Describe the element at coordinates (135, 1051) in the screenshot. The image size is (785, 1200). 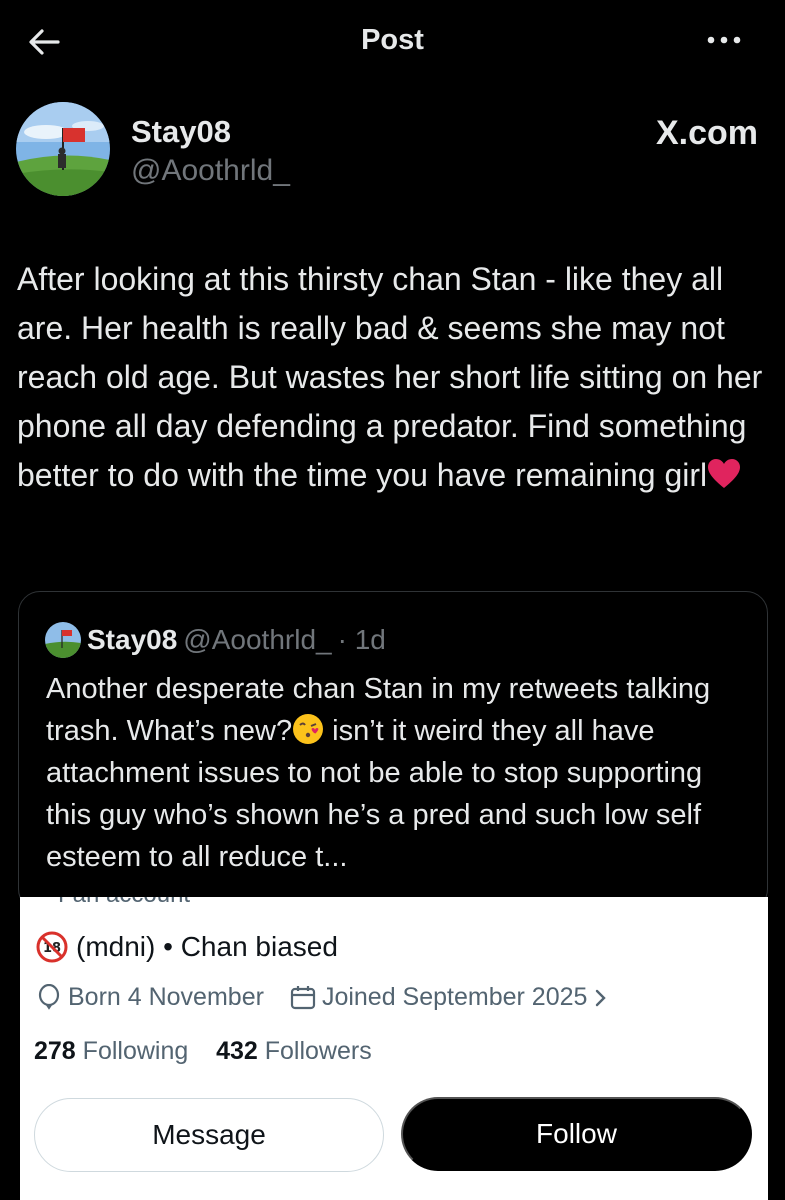
I see `following-label: Following` at that location.